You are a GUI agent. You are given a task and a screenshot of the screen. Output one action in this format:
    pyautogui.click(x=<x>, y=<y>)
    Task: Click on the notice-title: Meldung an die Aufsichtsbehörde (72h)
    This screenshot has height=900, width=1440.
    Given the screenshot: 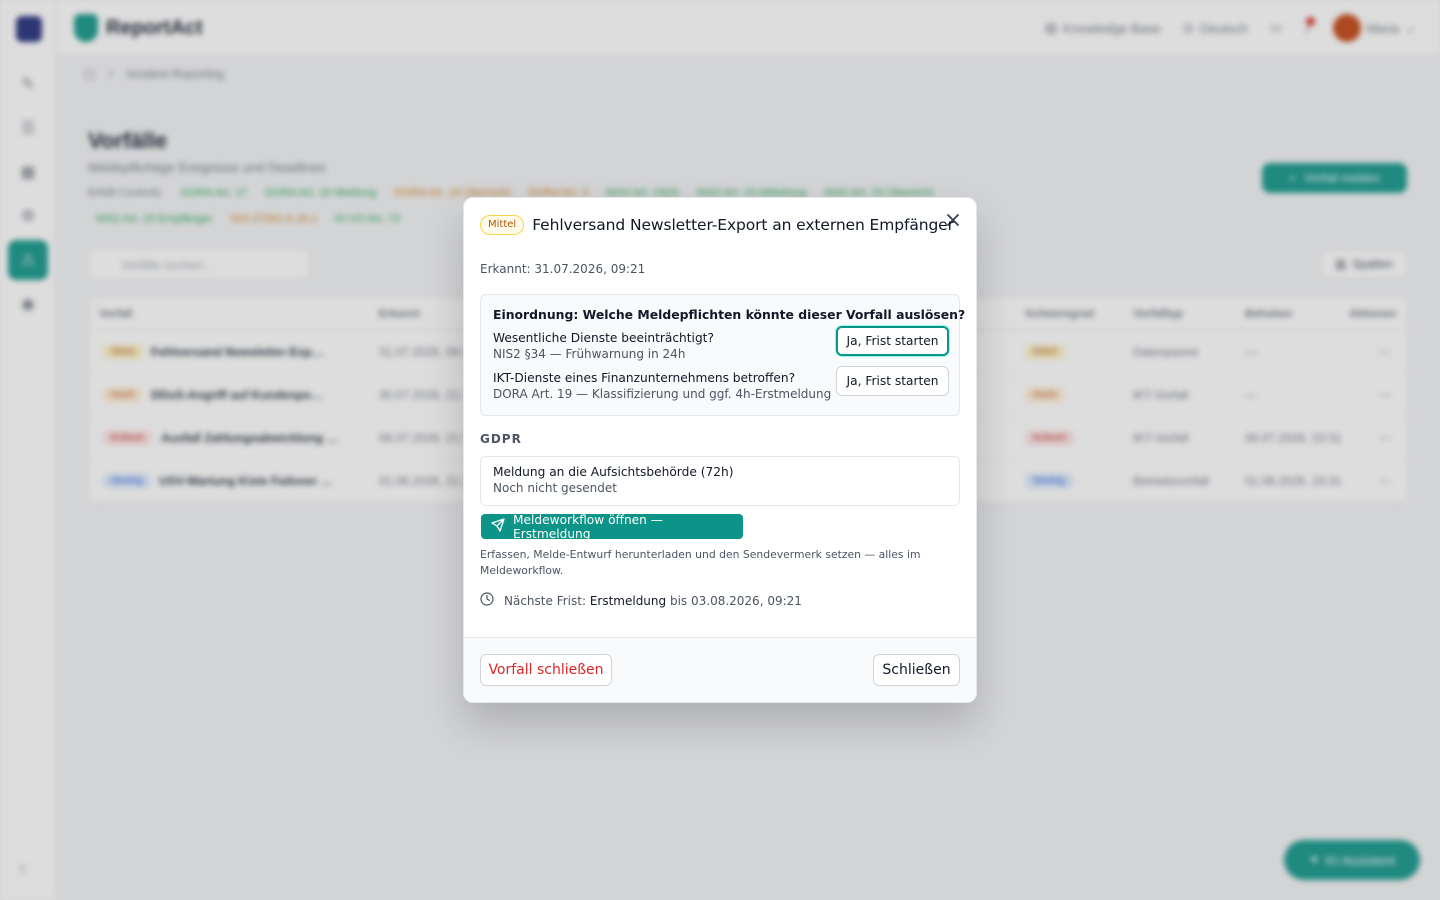 What is the action you would take?
    pyautogui.click(x=613, y=472)
    